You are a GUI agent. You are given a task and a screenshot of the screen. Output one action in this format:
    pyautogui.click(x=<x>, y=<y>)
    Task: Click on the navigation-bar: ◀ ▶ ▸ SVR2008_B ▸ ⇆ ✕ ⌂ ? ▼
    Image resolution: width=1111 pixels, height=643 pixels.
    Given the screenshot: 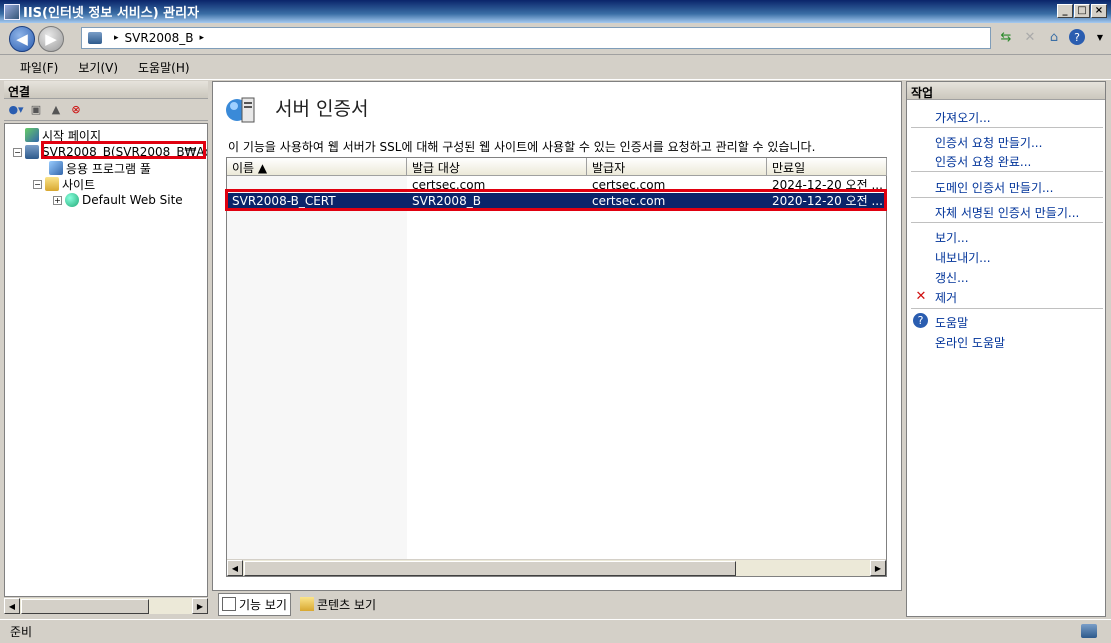 What is the action you would take?
    pyautogui.click(x=555, y=39)
    